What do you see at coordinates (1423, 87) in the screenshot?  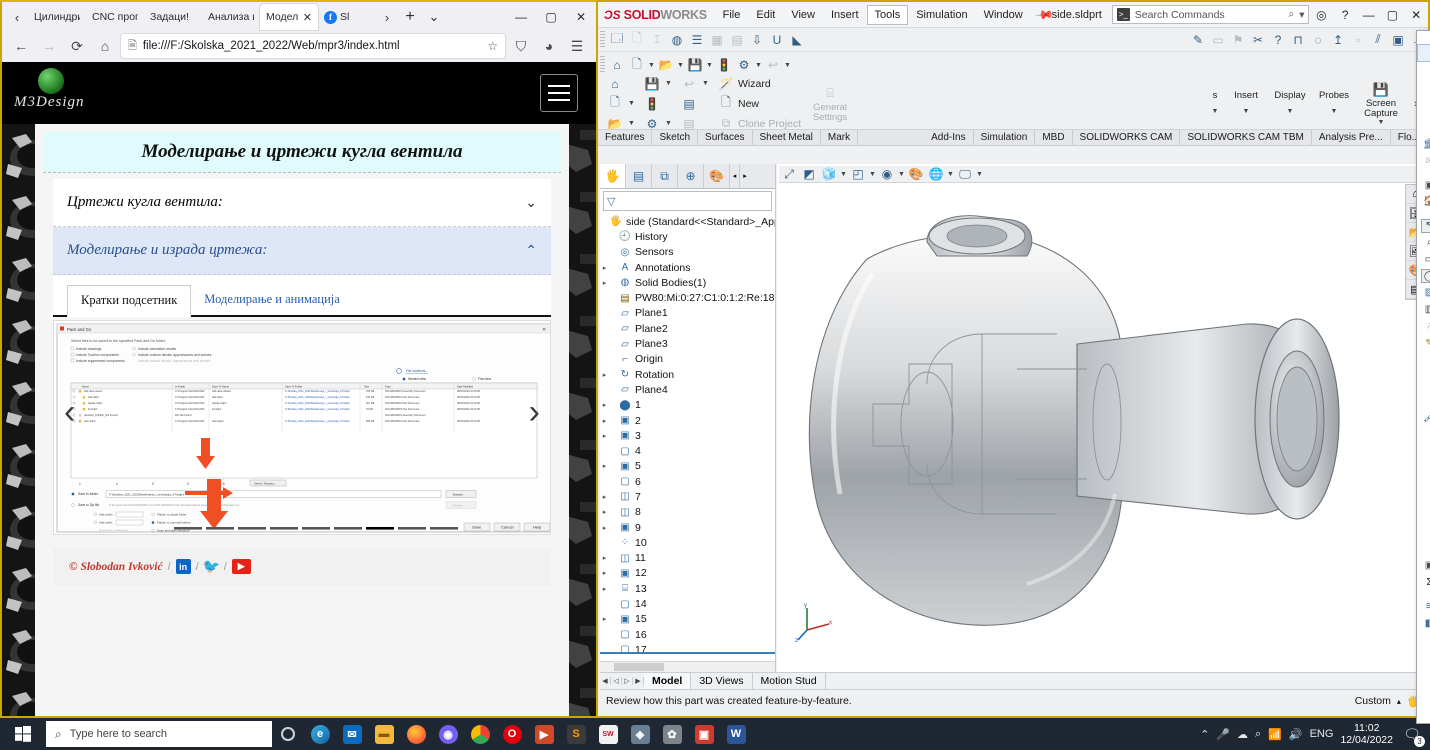 I see `menu-item-toolbox: Toolbox▶` at bounding box center [1423, 87].